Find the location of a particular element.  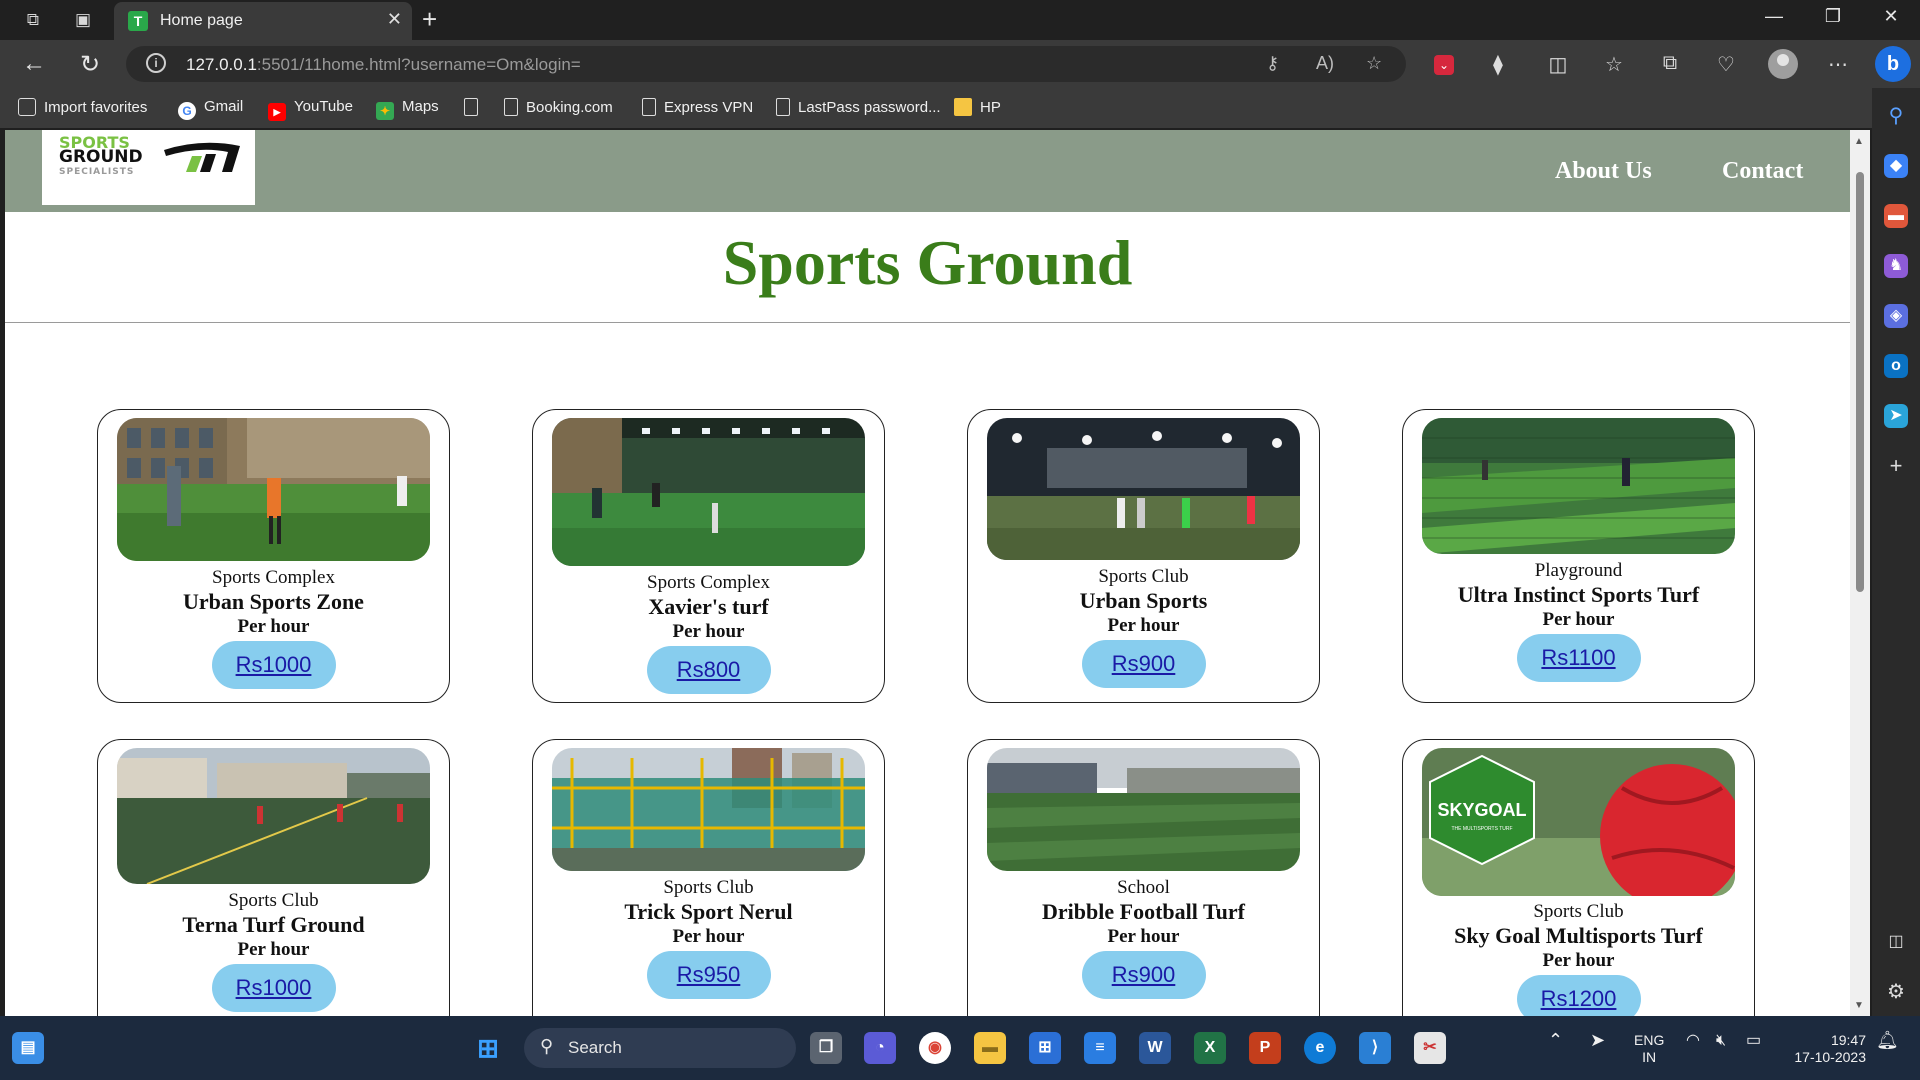

back-icon: ← is located at coordinates (34, 64).